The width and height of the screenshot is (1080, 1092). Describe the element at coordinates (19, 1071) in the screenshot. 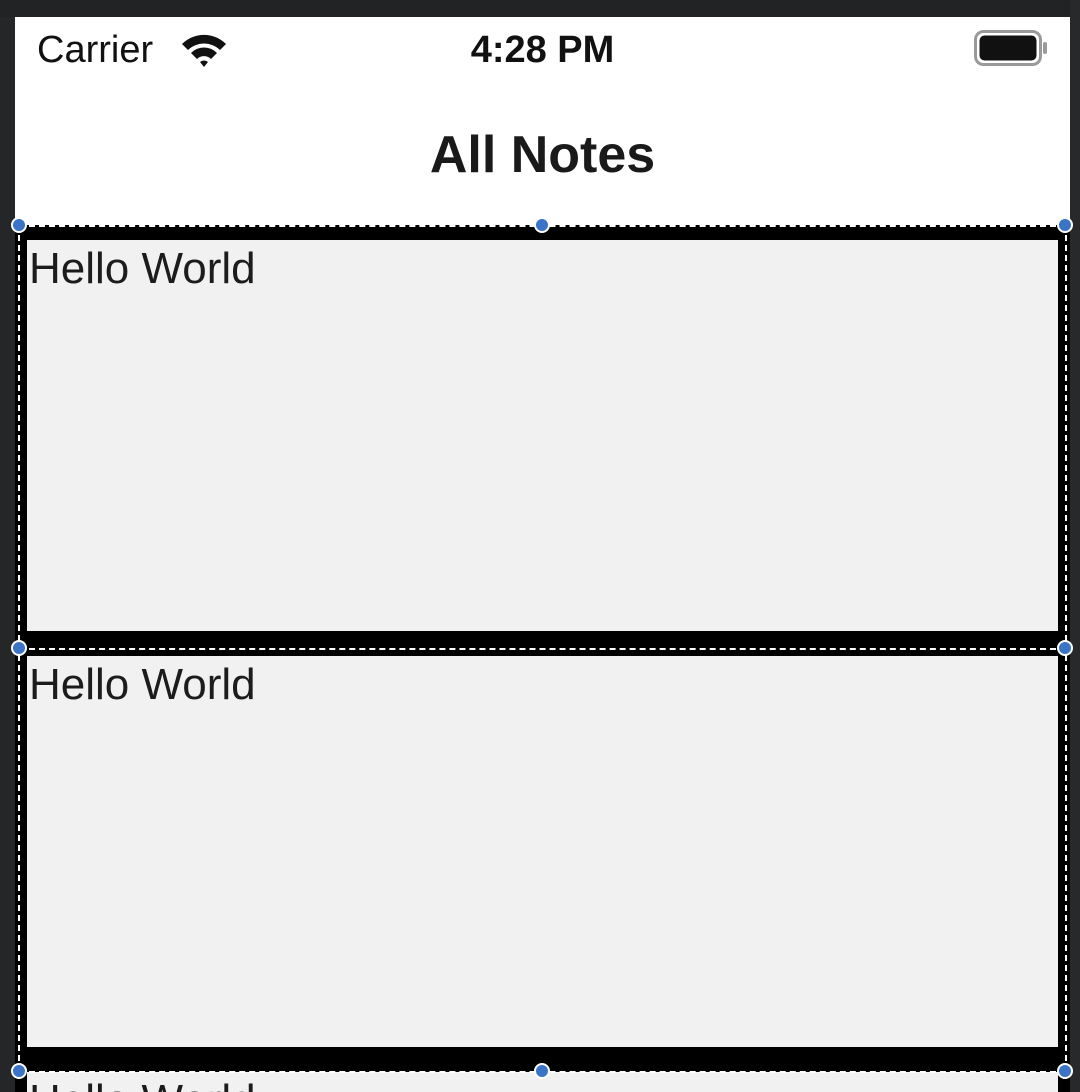

I see `resize-handle-bottom-left` at that location.